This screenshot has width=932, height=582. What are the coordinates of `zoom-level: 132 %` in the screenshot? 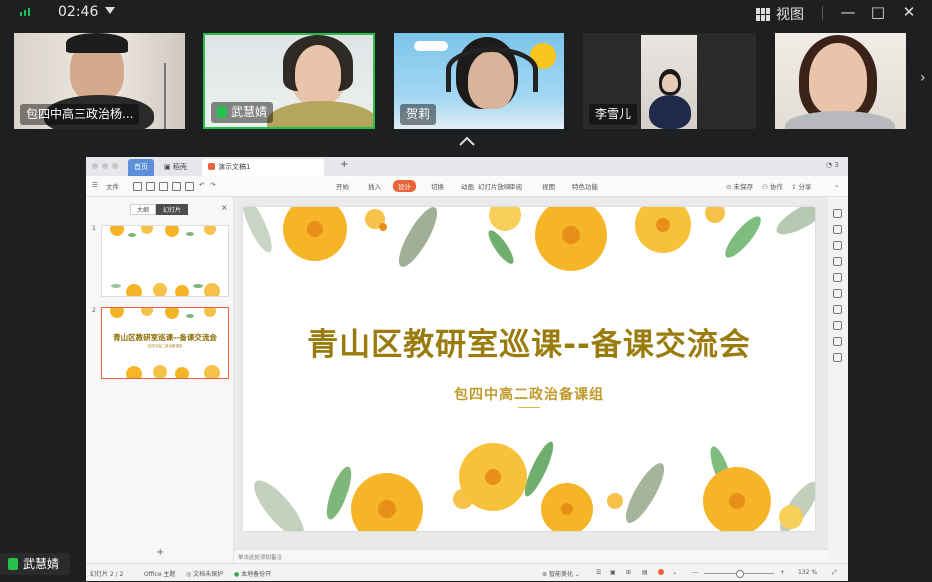 It's located at (807, 572).